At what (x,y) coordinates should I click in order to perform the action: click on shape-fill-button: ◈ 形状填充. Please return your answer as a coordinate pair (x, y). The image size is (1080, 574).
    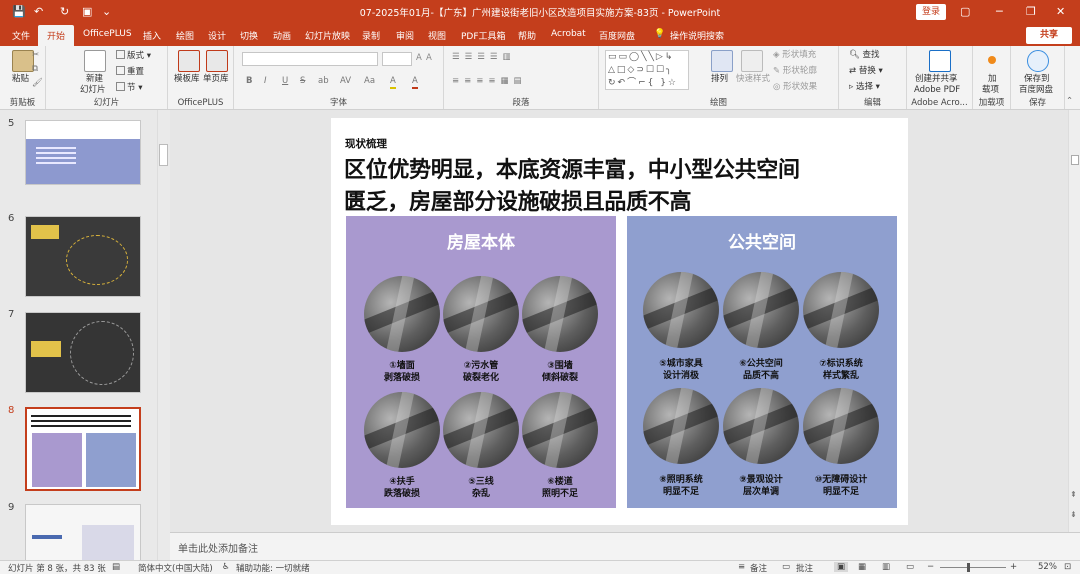
    Looking at the image, I should click on (794, 55).